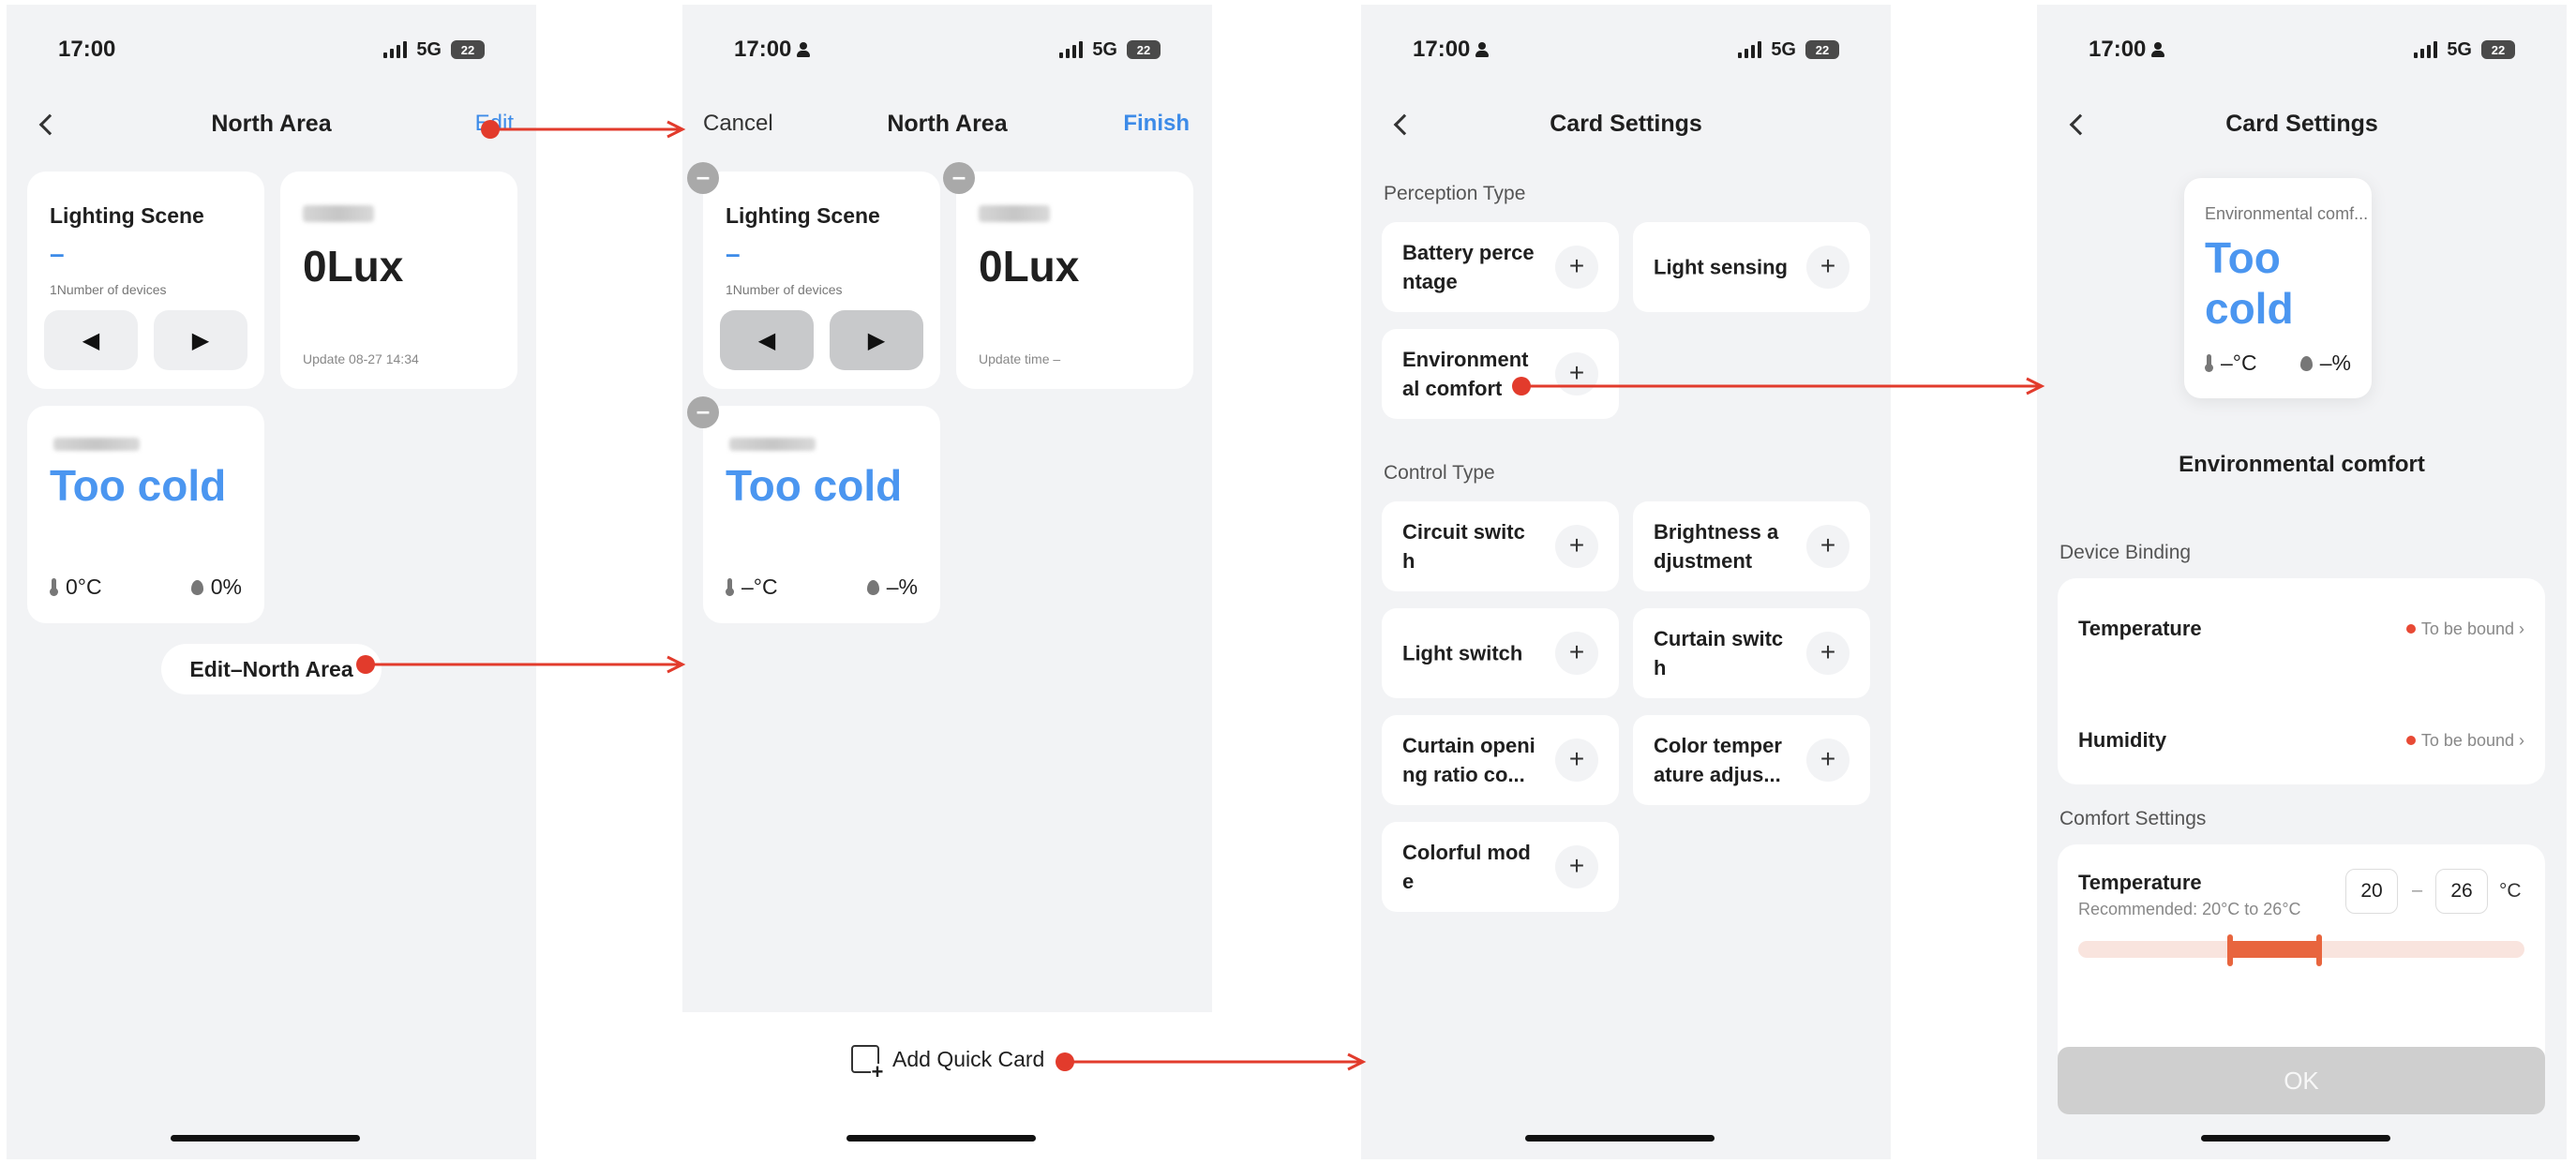 Image resolution: width=2576 pixels, height=1164 pixels. I want to click on light-sensing-card: 0Lux Update 08-27 14:34, so click(398, 281).